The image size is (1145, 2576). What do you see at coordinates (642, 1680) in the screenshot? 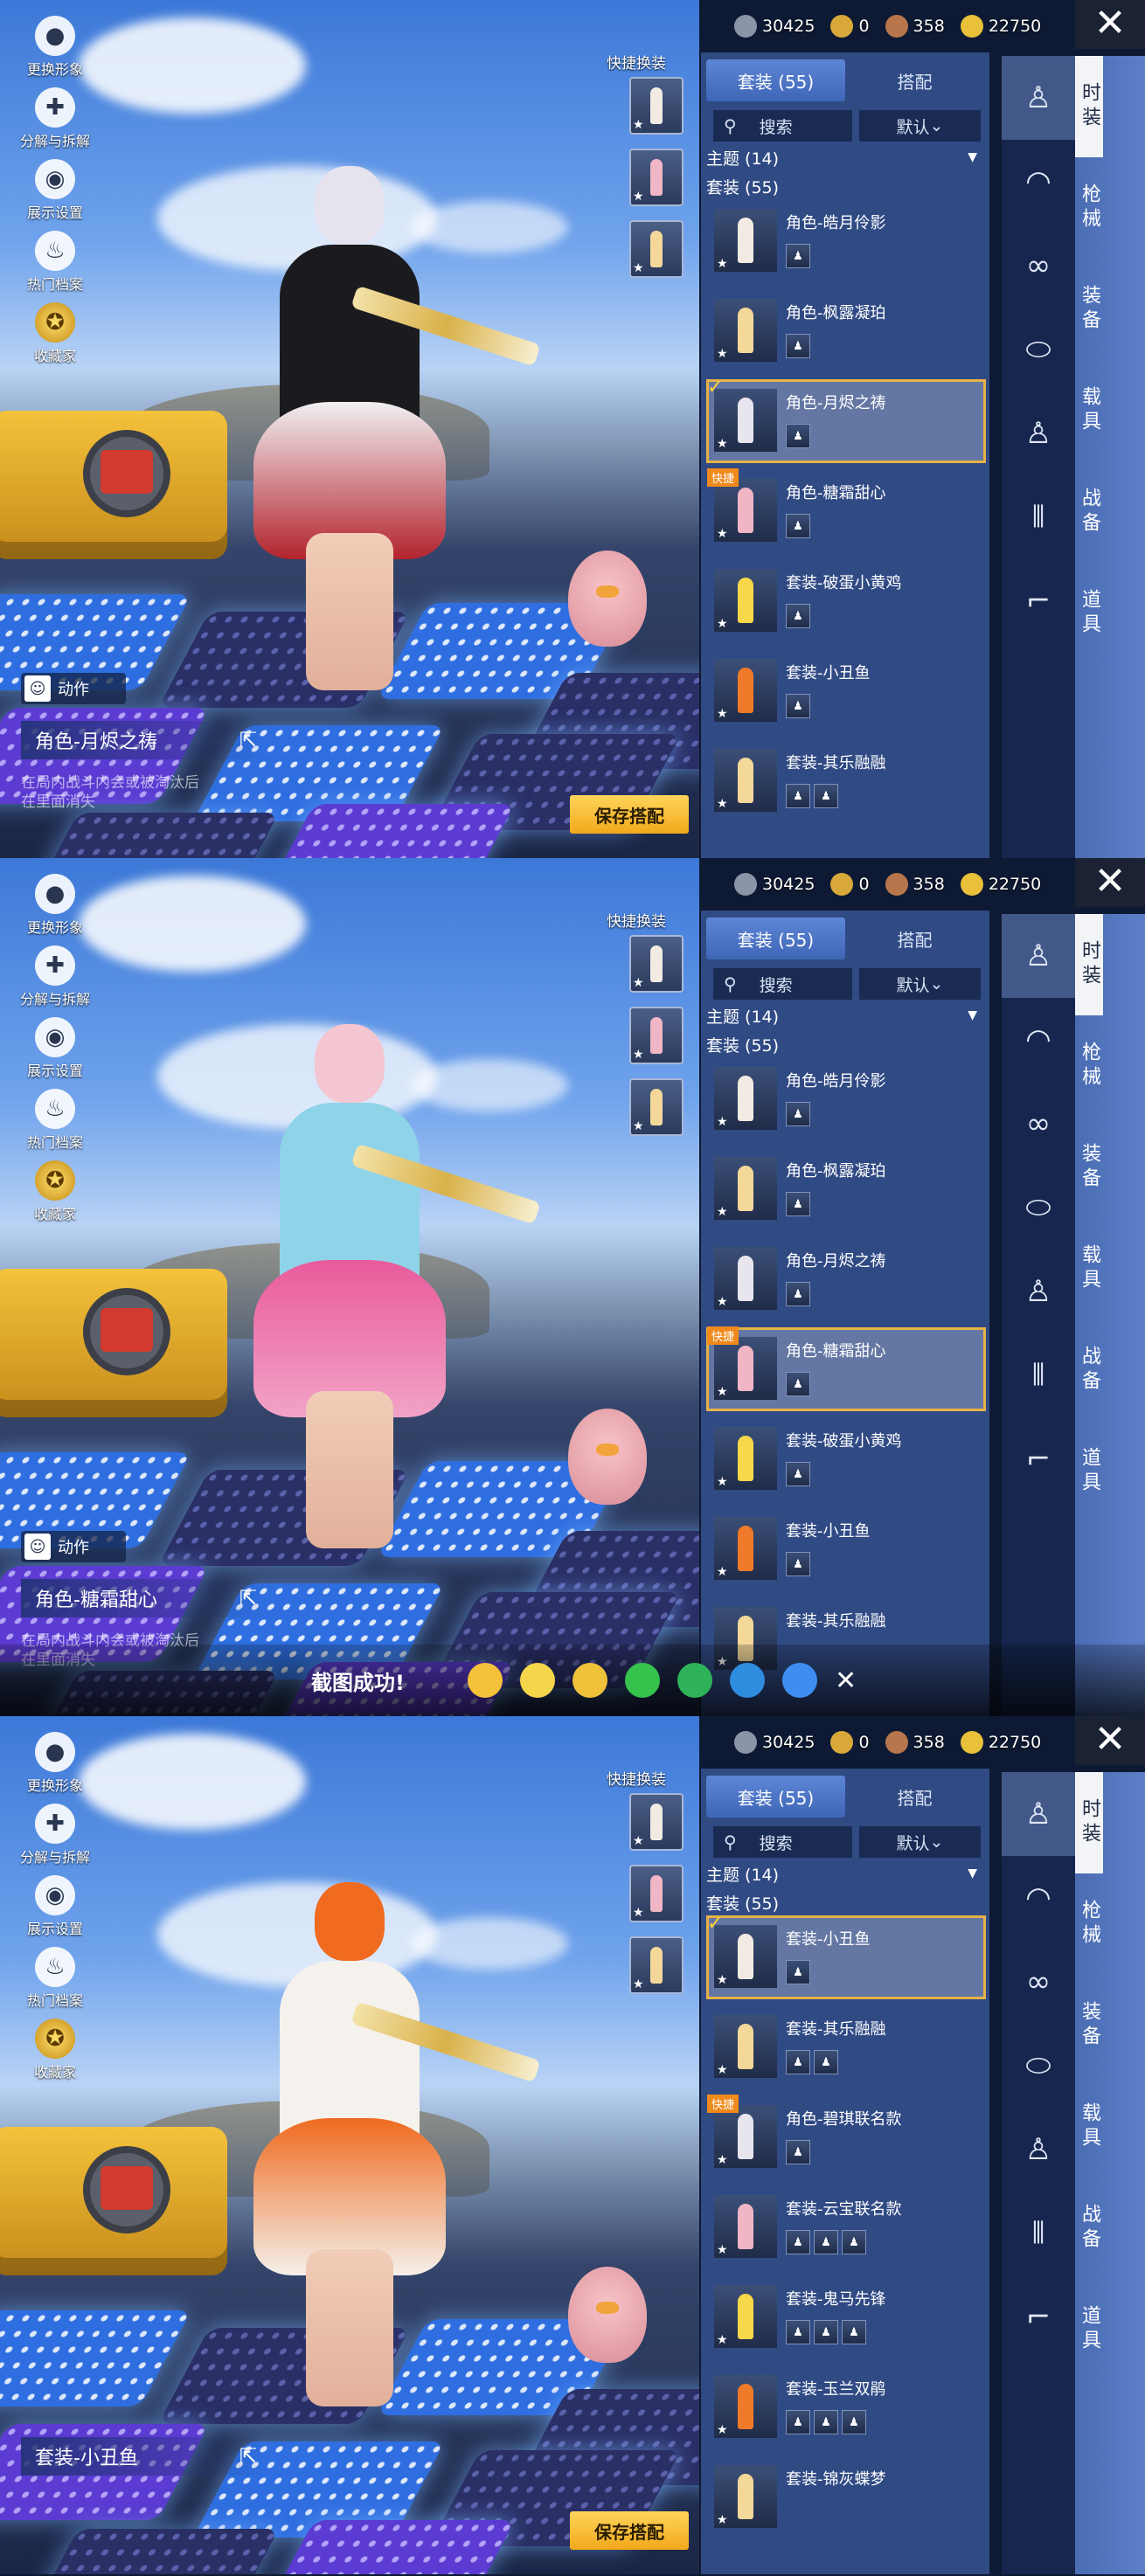
I see `wechat-icon` at bounding box center [642, 1680].